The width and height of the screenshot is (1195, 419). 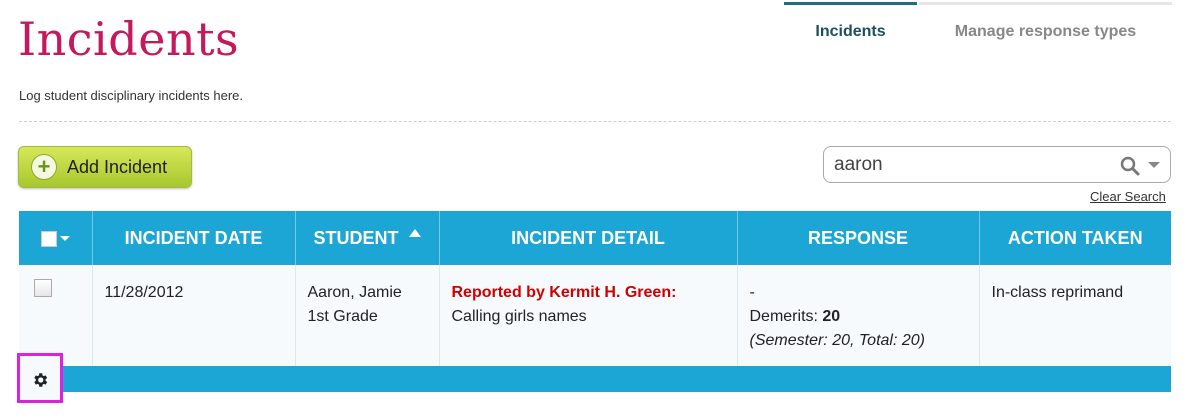 What do you see at coordinates (1130, 166) in the screenshot?
I see `search-icon` at bounding box center [1130, 166].